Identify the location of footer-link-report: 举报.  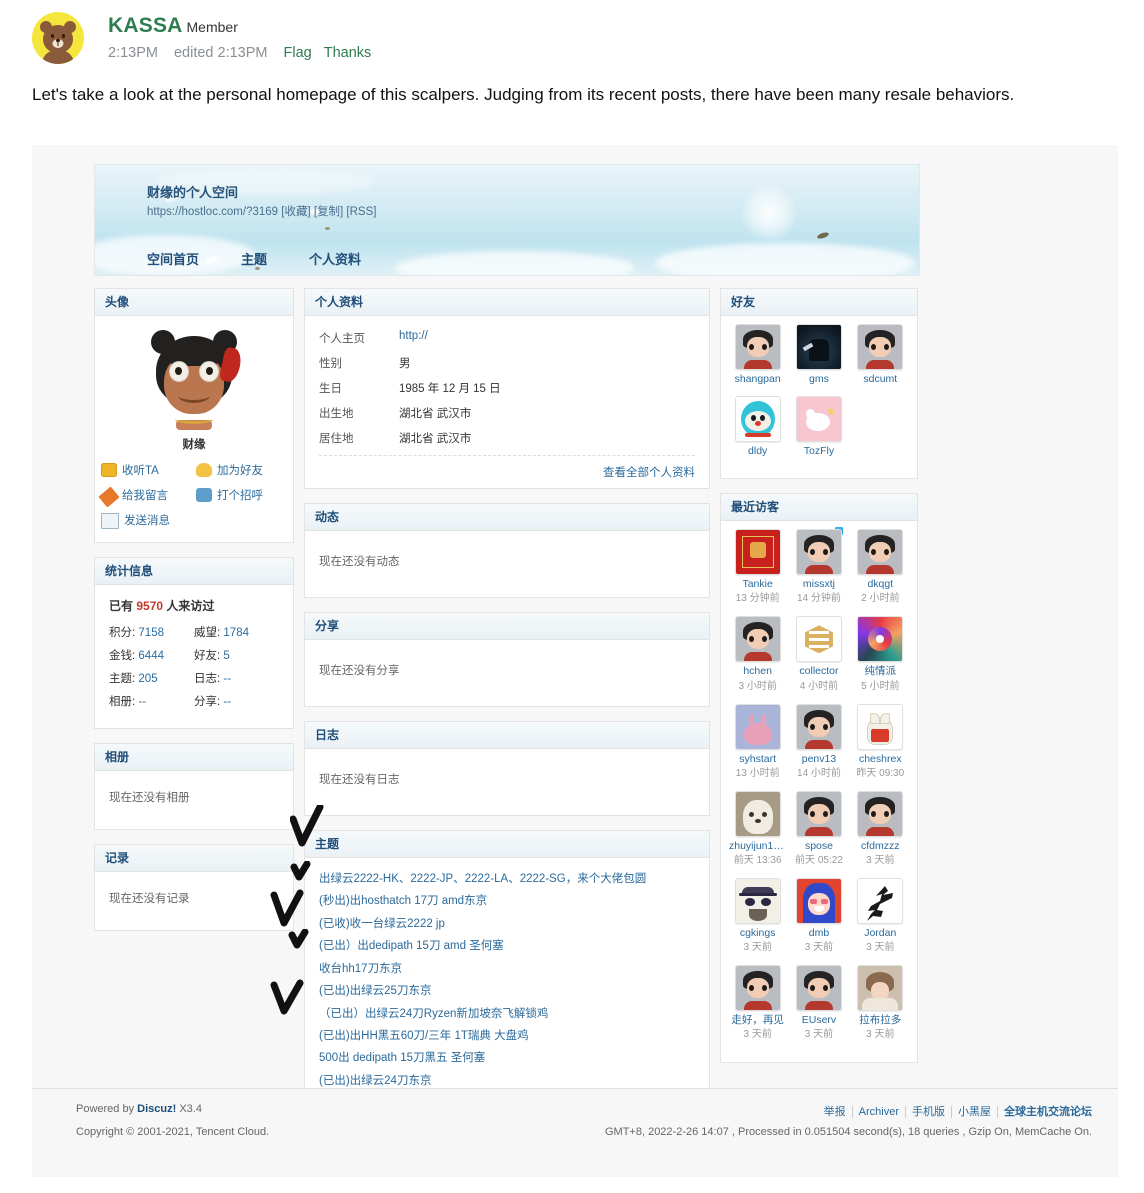
(835, 1112).